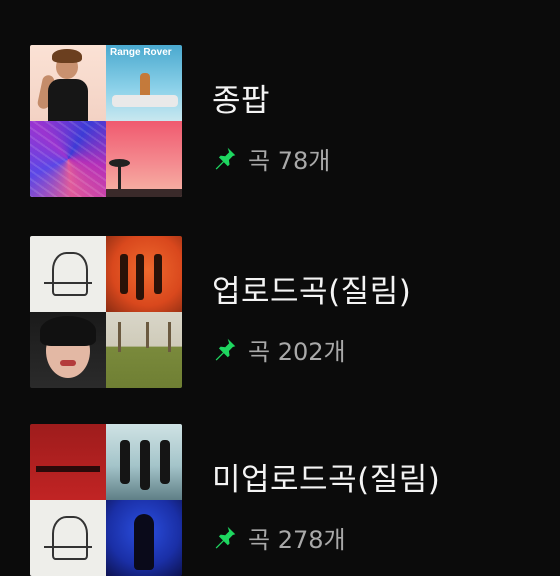  What do you see at coordinates (312, 292) in the screenshot?
I see `playlist-title: 업로드곡(질림)` at bounding box center [312, 292].